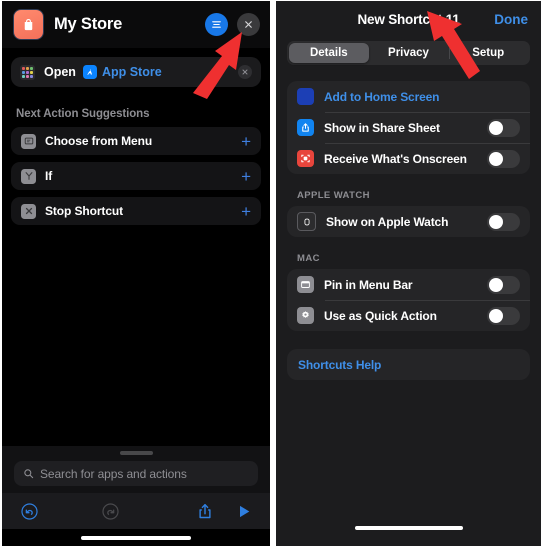  Describe the element at coordinates (131, 72) in the screenshot. I see `app-store-label: App Store` at that location.